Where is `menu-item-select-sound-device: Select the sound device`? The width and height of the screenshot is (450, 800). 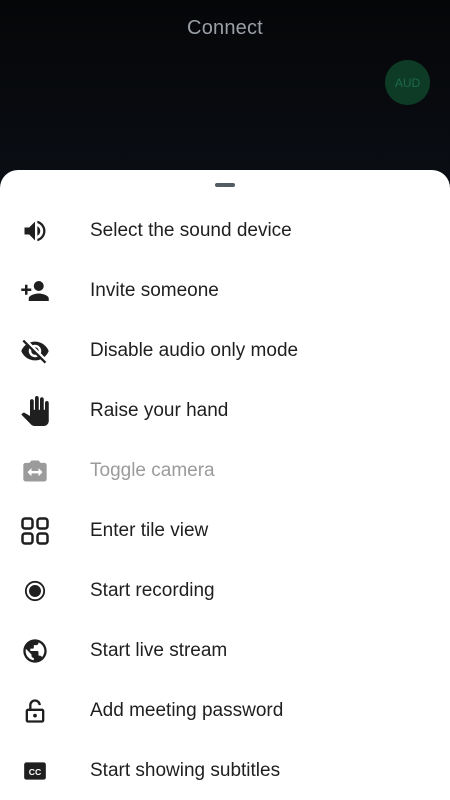
menu-item-select-sound-device: Select the sound device is located at coordinates (225, 231).